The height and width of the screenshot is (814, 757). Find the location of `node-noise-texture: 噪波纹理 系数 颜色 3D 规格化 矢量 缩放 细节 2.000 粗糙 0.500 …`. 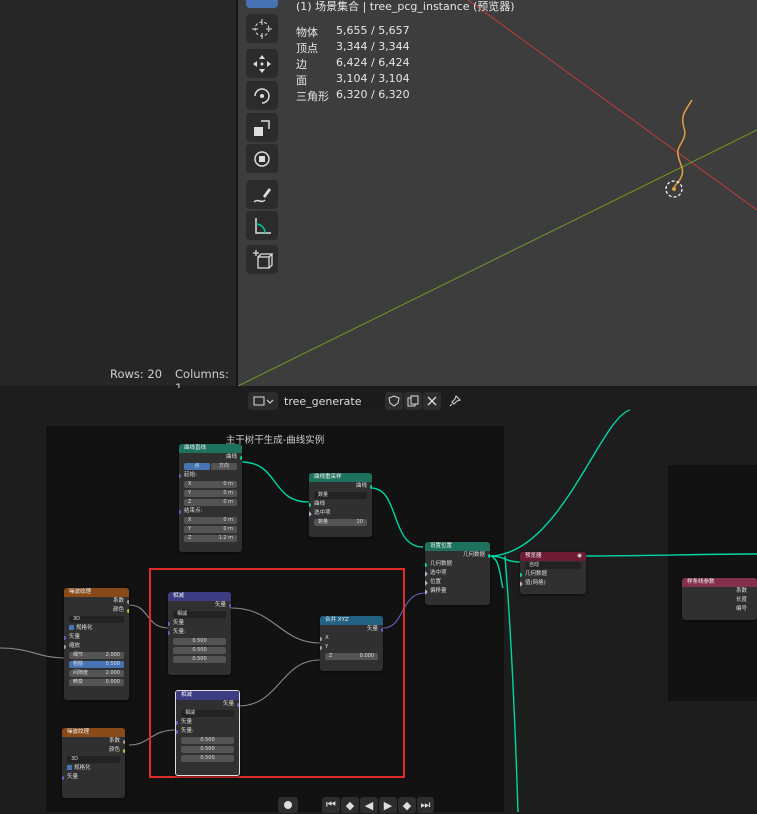

node-noise-texture: 噪波纹理 系数 颜色 3D 规格化 矢量 缩放 细节 2.000 粗糙 0.500 … is located at coordinates (96, 644).